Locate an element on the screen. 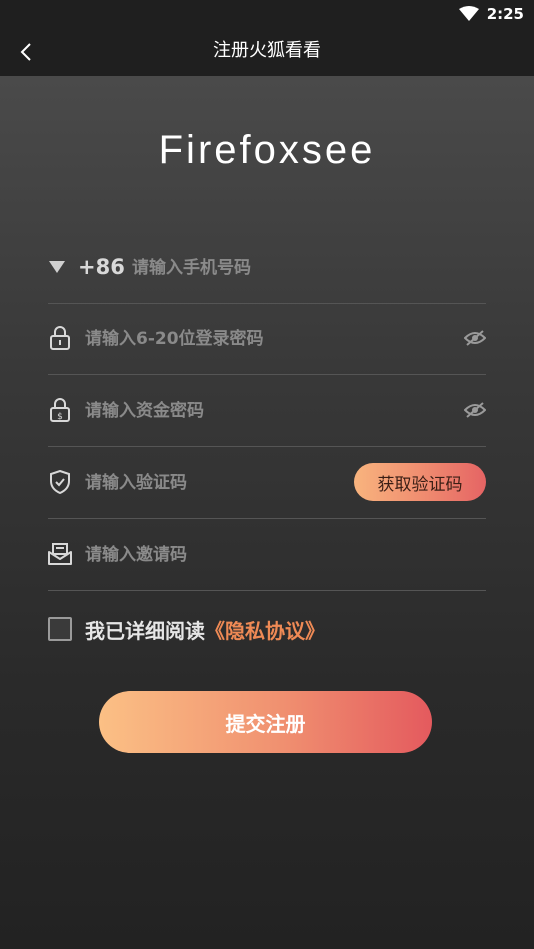 This screenshot has width=534, height=949. fund-password-input is located at coordinates (235, 411).